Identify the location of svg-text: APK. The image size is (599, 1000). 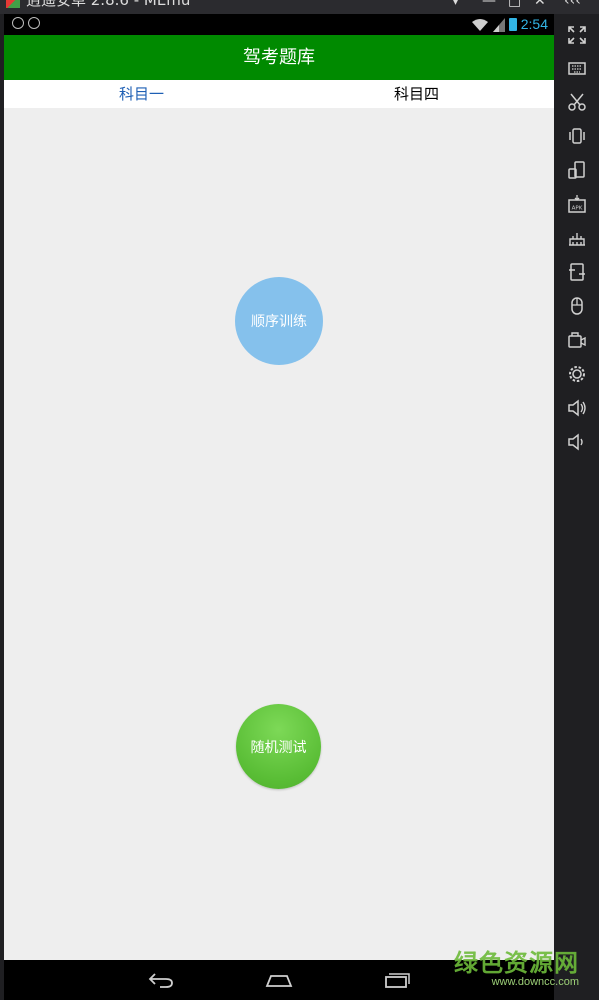
(577, 209).